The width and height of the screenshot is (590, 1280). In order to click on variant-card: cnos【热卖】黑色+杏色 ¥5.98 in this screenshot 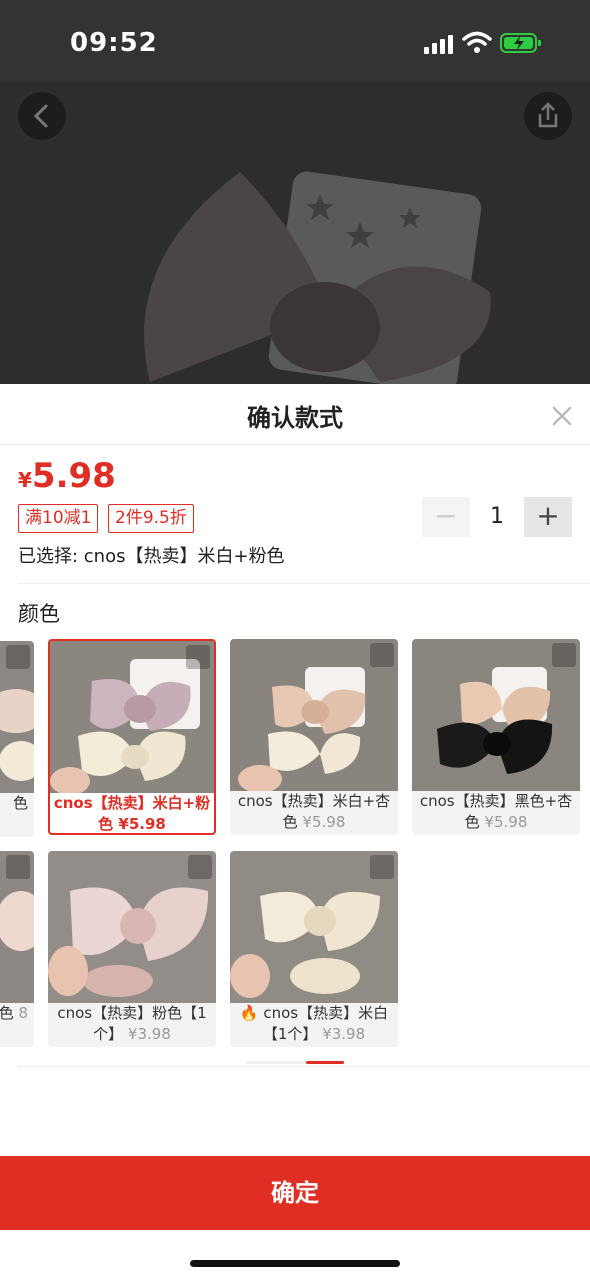, I will do `click(496, 737)`.